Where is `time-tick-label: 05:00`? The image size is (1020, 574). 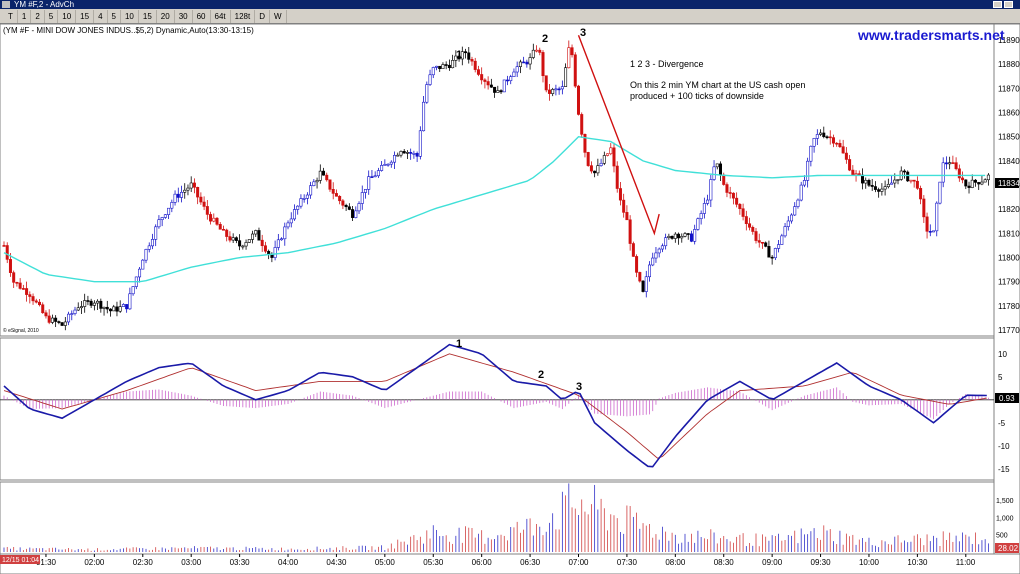
time-tick-label: 05:00 is located at coordinates (385, 562).